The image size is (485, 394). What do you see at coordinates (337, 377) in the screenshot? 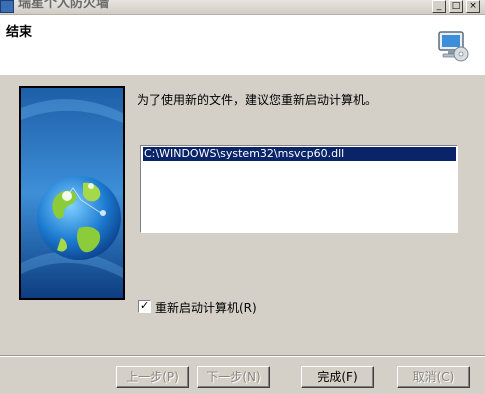
I see `finish-button: 完成(F)` at bounding box center [337, 377].